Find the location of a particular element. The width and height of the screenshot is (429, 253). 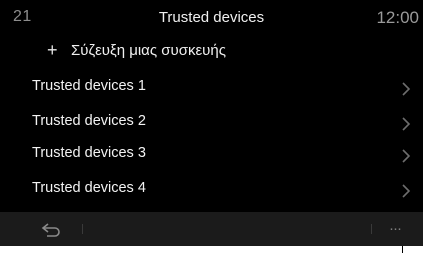

list-item-trusted-device-3: Trusted devices 3 is located at coordinates (211, 155).